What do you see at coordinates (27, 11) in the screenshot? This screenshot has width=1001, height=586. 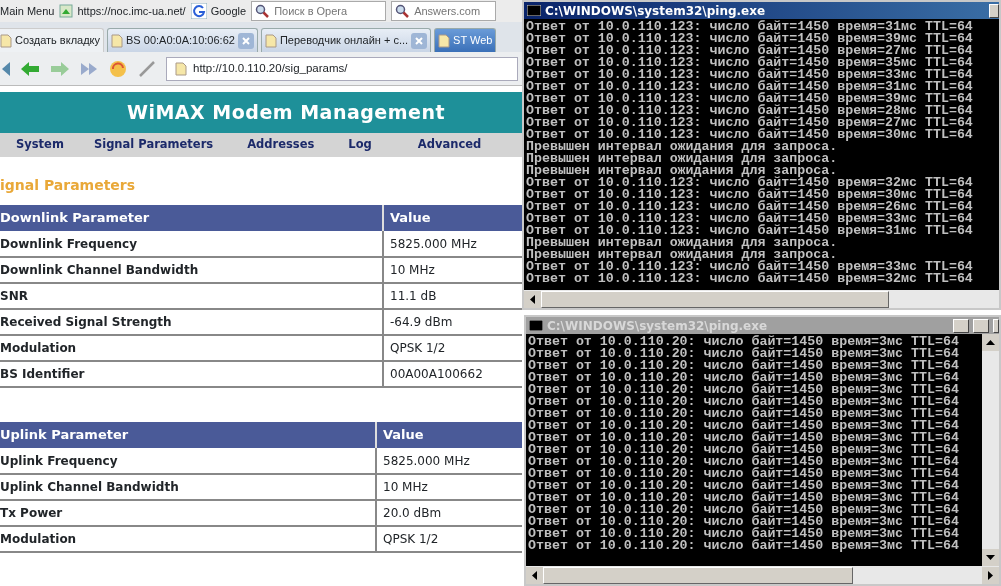 I see `menu-button: Main Menu` at bounding box center [27, 11].